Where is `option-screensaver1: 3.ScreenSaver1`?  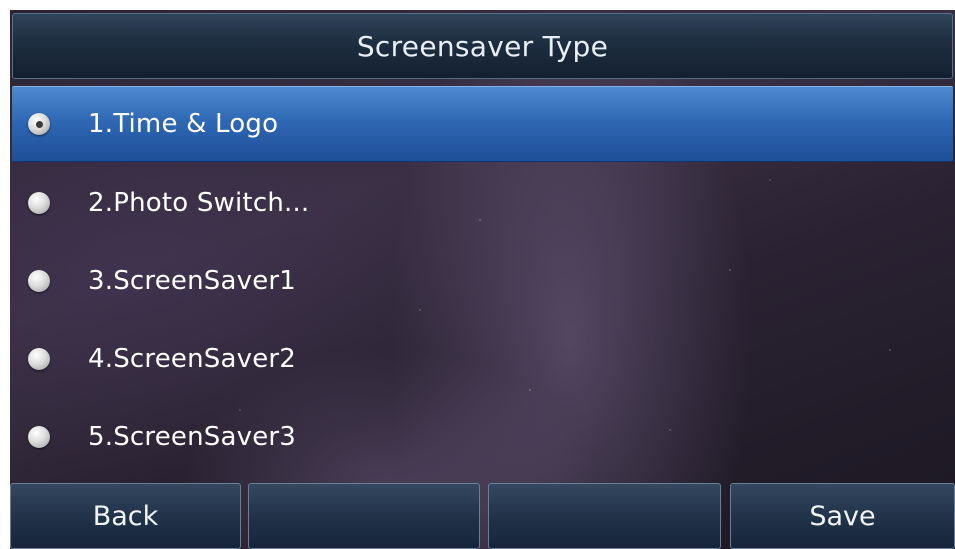 option-screensaver1: 3.ScreenSaver1 is located at coordinates (482, 281).